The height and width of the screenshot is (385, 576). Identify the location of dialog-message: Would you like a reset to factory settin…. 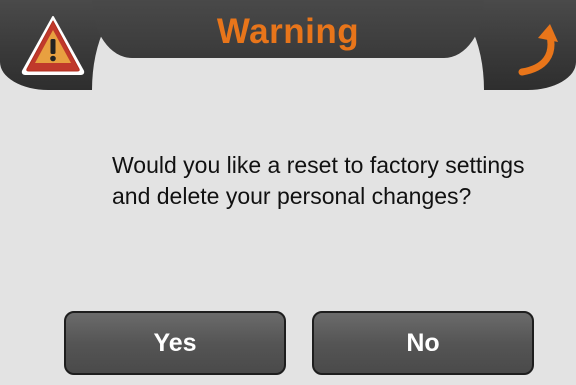
(318, 180).